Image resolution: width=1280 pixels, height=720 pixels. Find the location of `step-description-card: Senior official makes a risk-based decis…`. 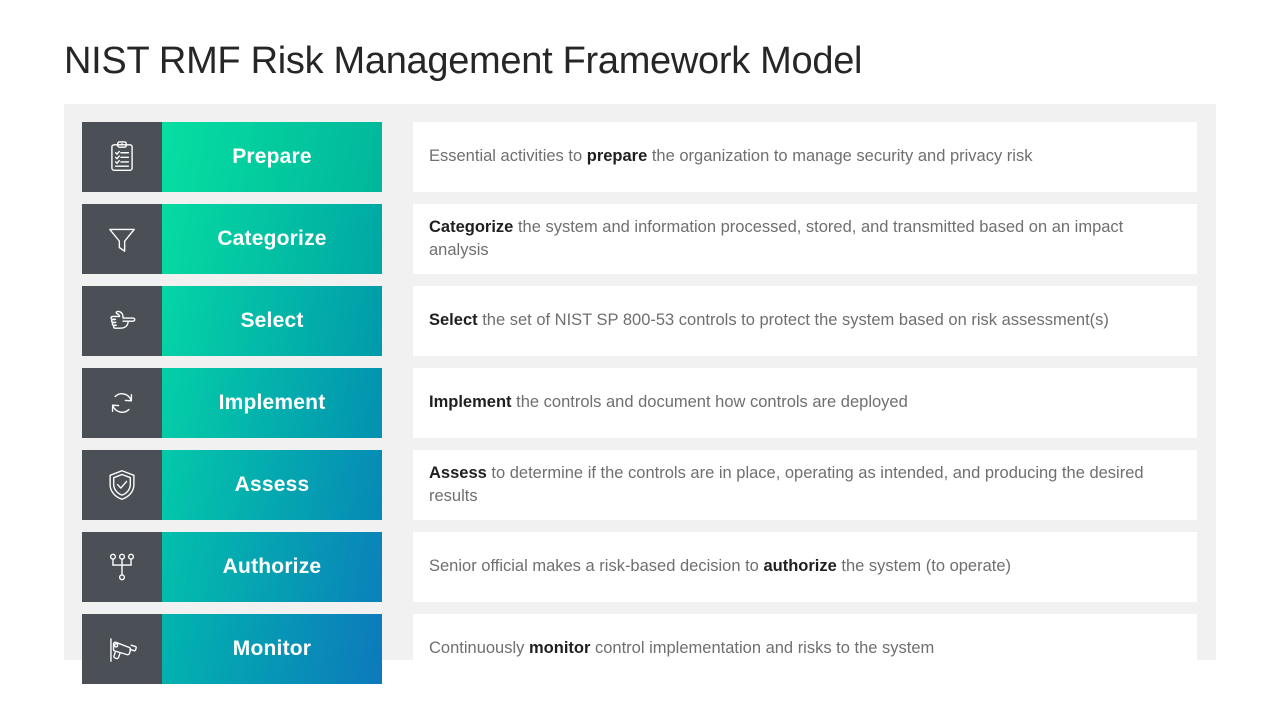

step-description-card: Senior official makes a risk-based decis… is located at coordinates (805, 567).